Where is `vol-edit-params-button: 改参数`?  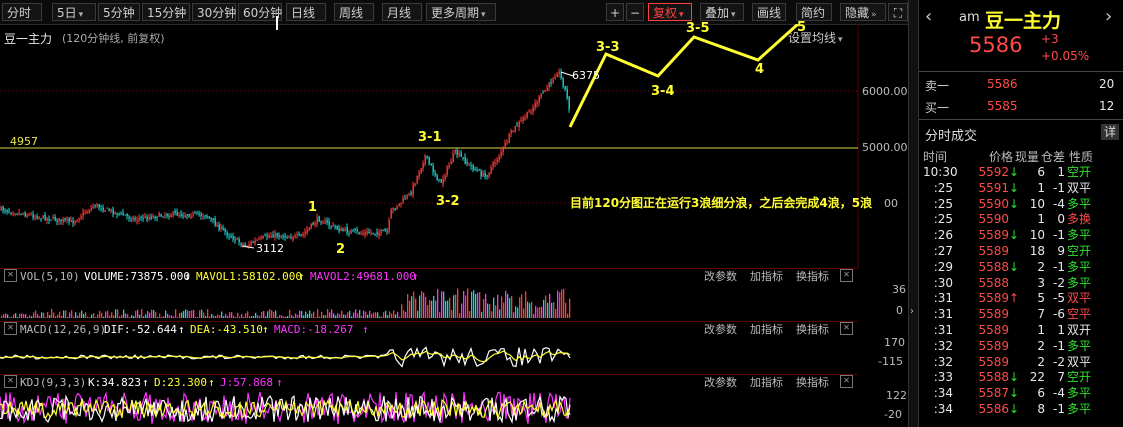
vol-edit-params-button: 改参数 is located at coordinates (720, 276).